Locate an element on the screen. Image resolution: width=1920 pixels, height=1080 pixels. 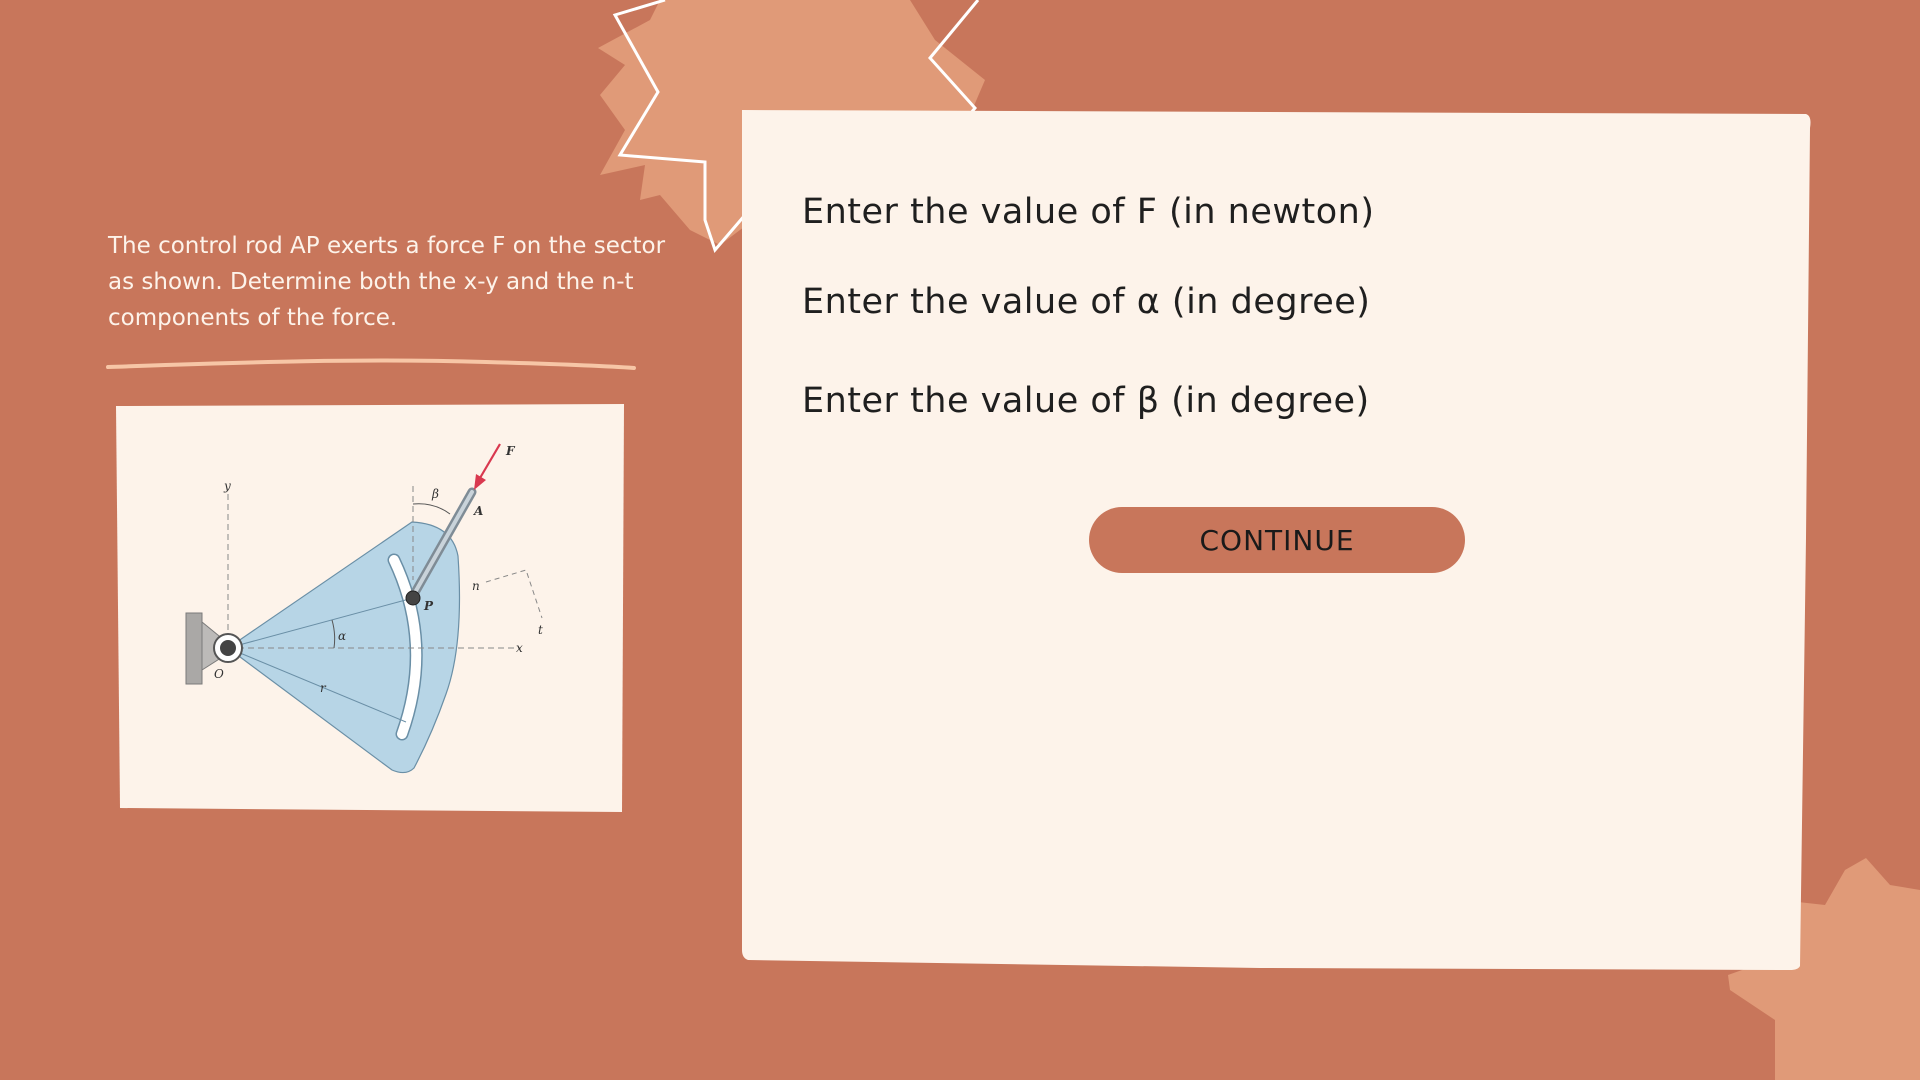
pivot-o-inner is located at coordinates (228, 648).